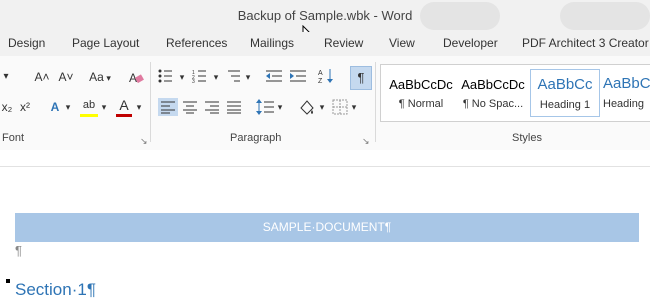  Describe the element at coordinates (124, 105) in the screenshot. I see `font-color-button: A` at that location.